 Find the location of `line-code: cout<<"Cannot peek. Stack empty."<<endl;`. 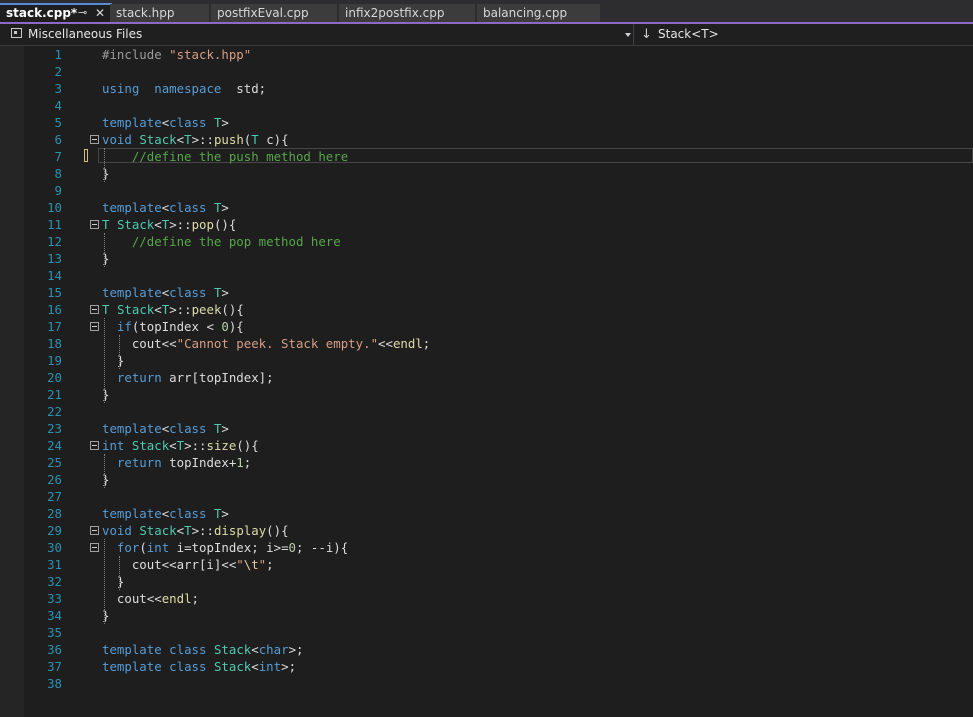

line-code: cout<<"Cannot peek. Stack empty."<<endl; is located at coordinates (266, 343).